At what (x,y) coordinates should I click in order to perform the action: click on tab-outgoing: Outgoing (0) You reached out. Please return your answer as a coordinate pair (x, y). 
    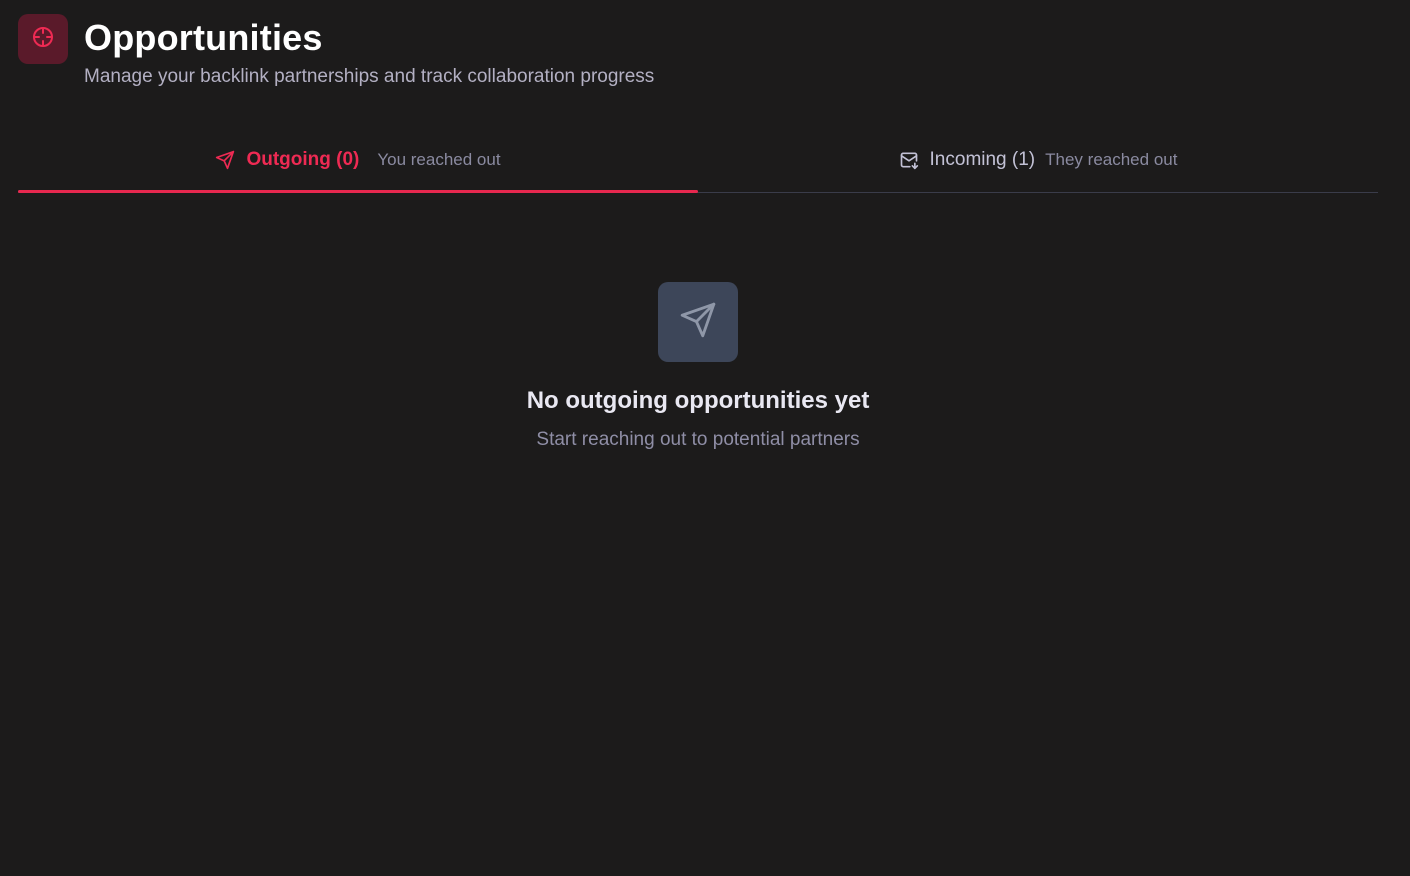
    Looking at the image, I should click on (358, 160).